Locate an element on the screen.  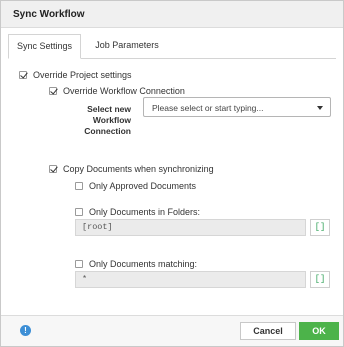
override-workflow-row: Override Workflow Connection is located at coordinates (117, 91).